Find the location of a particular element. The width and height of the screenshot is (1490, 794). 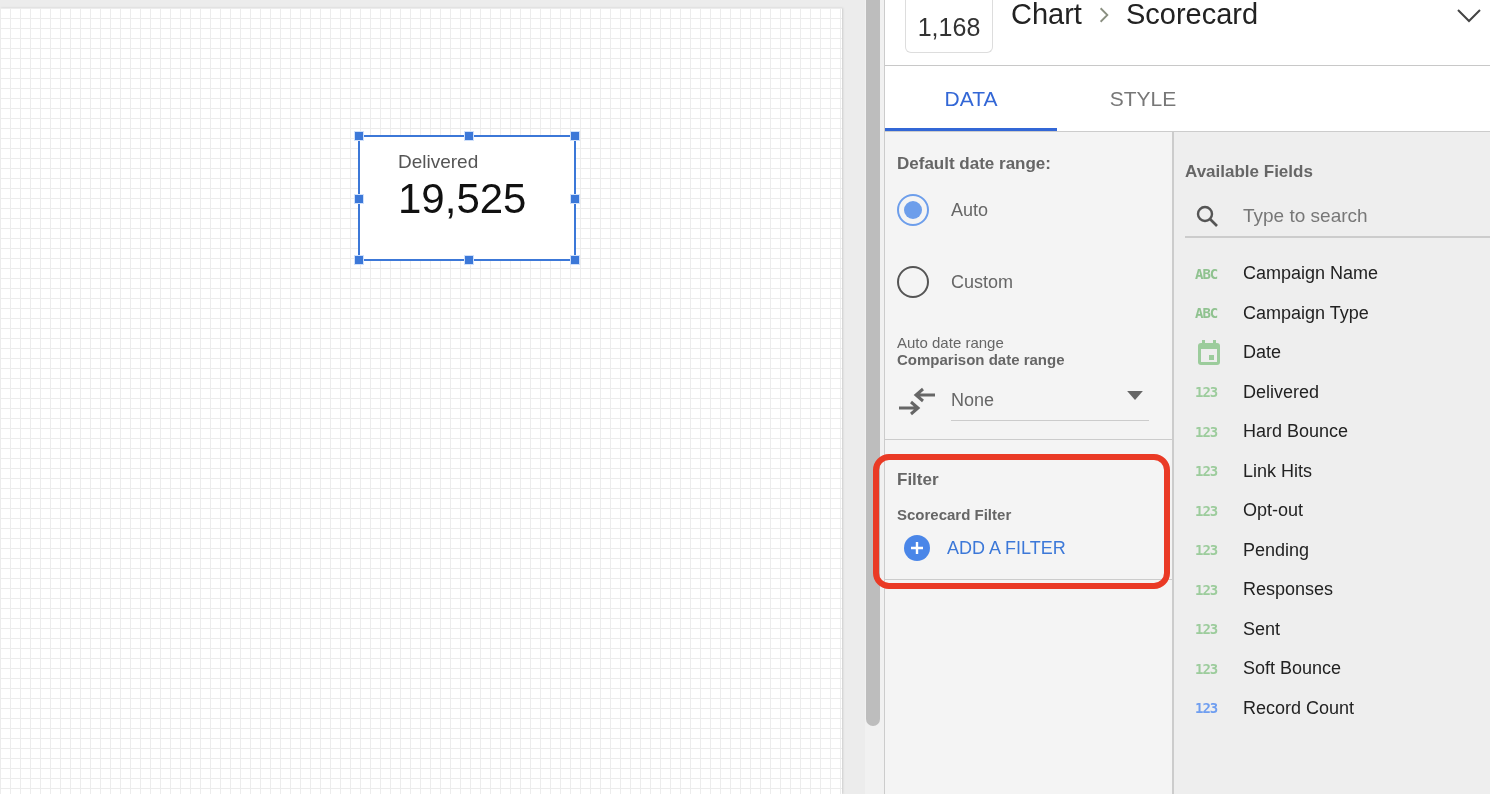

radio-label: Auto is located at coordinates (970, 210).